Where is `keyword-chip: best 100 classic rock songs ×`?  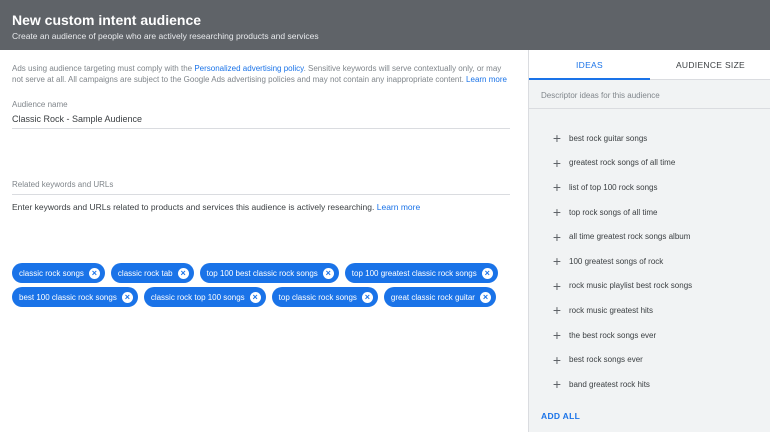
keyword-chip: best 100 classic rock songs × is located at coordinates (75, 297).